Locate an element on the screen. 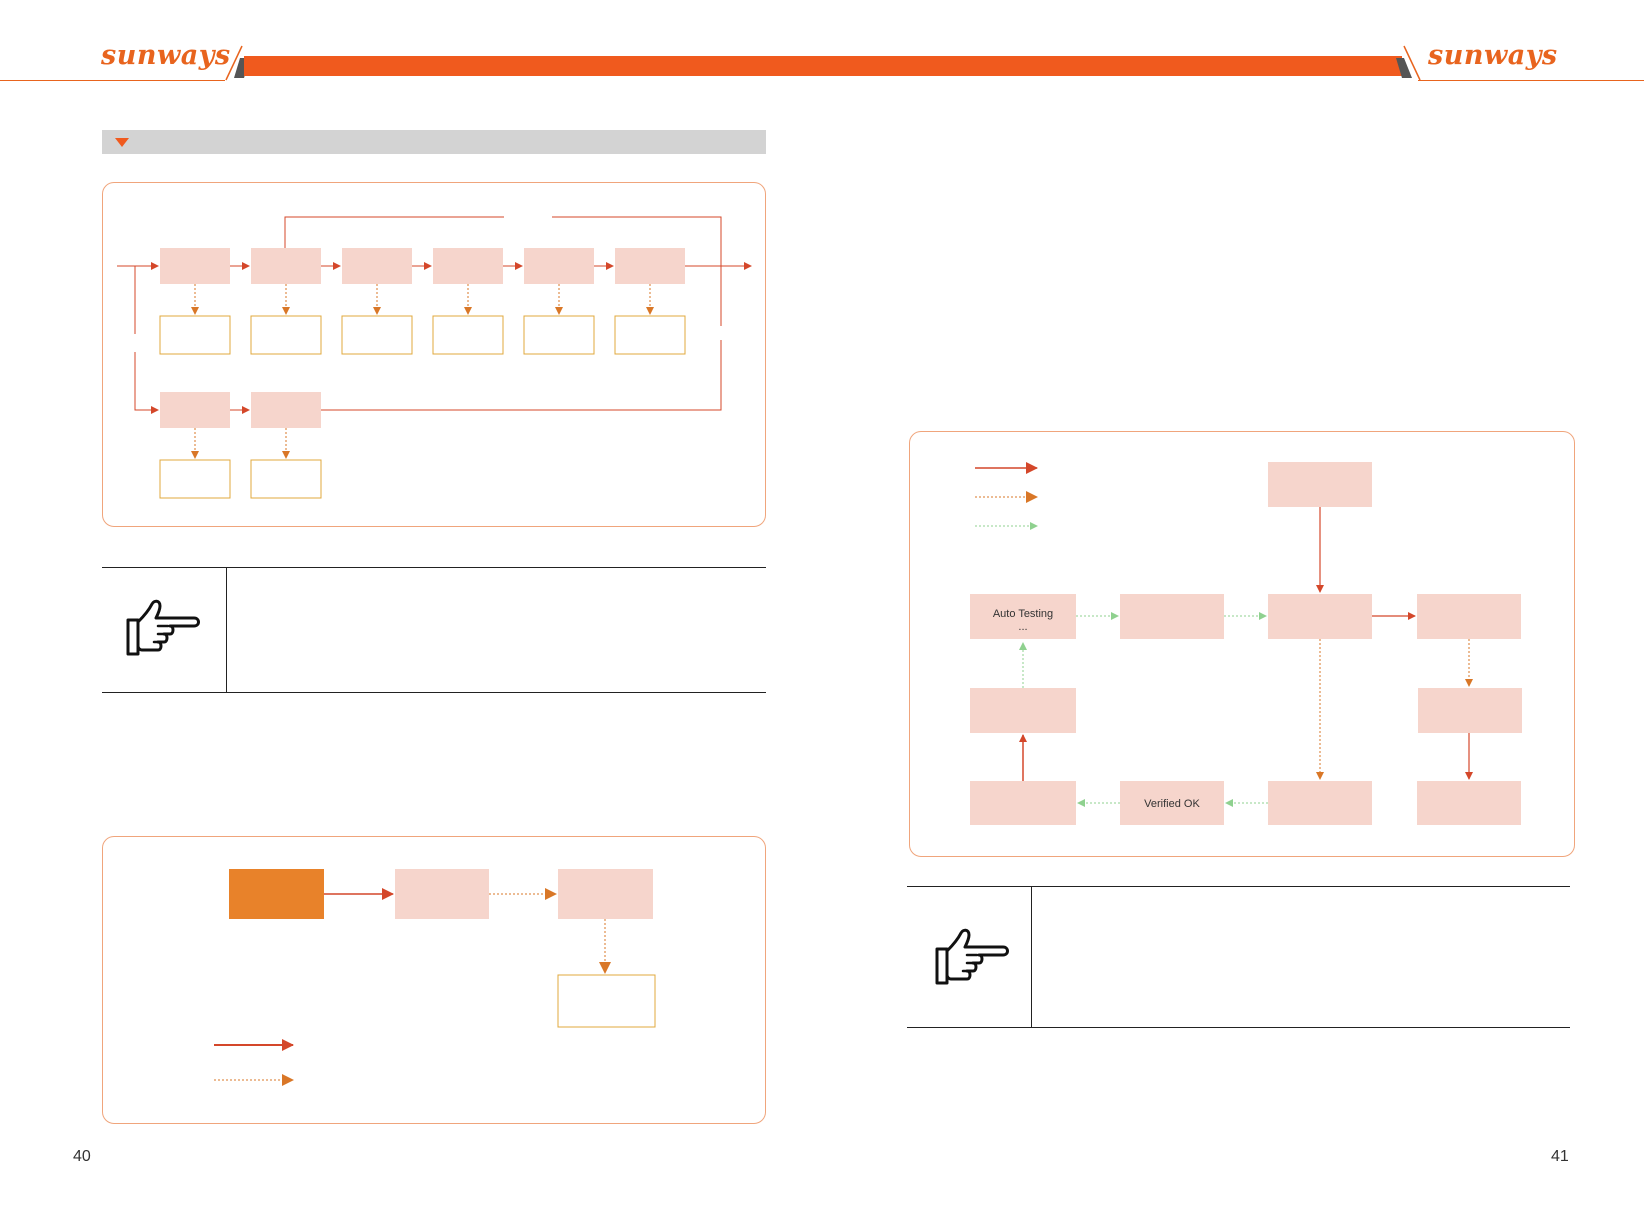 The width and height of the screenshot is (1644, 1225). header-divider-right is located at coordinates (1408, 63).